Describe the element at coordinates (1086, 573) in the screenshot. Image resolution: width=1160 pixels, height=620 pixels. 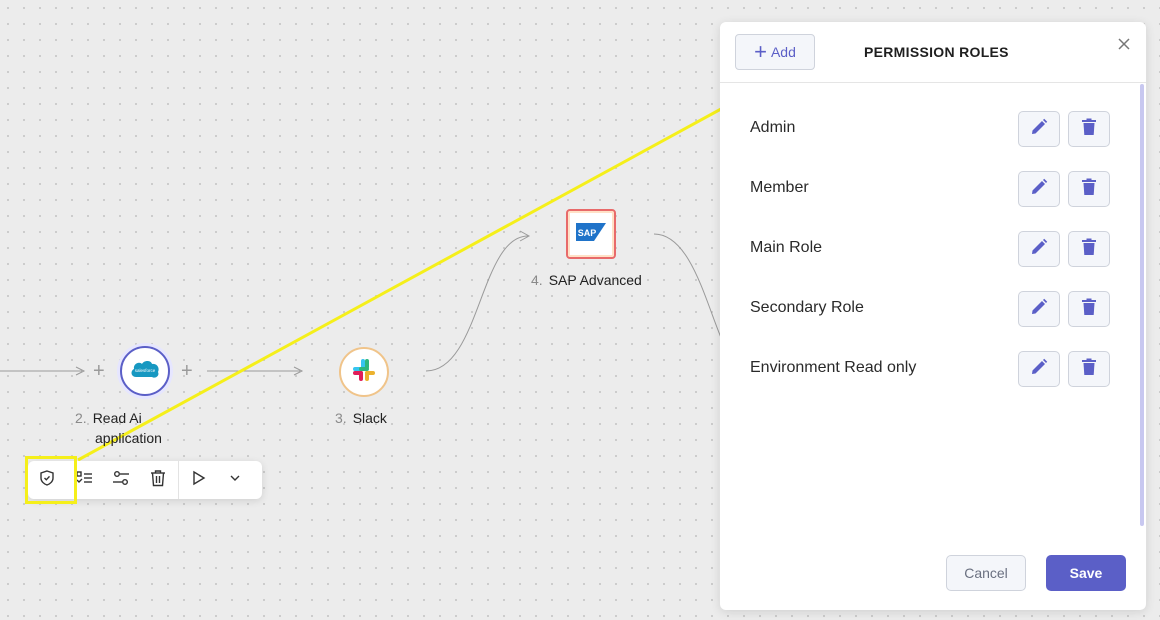
I see `save-button: Save` at that location.